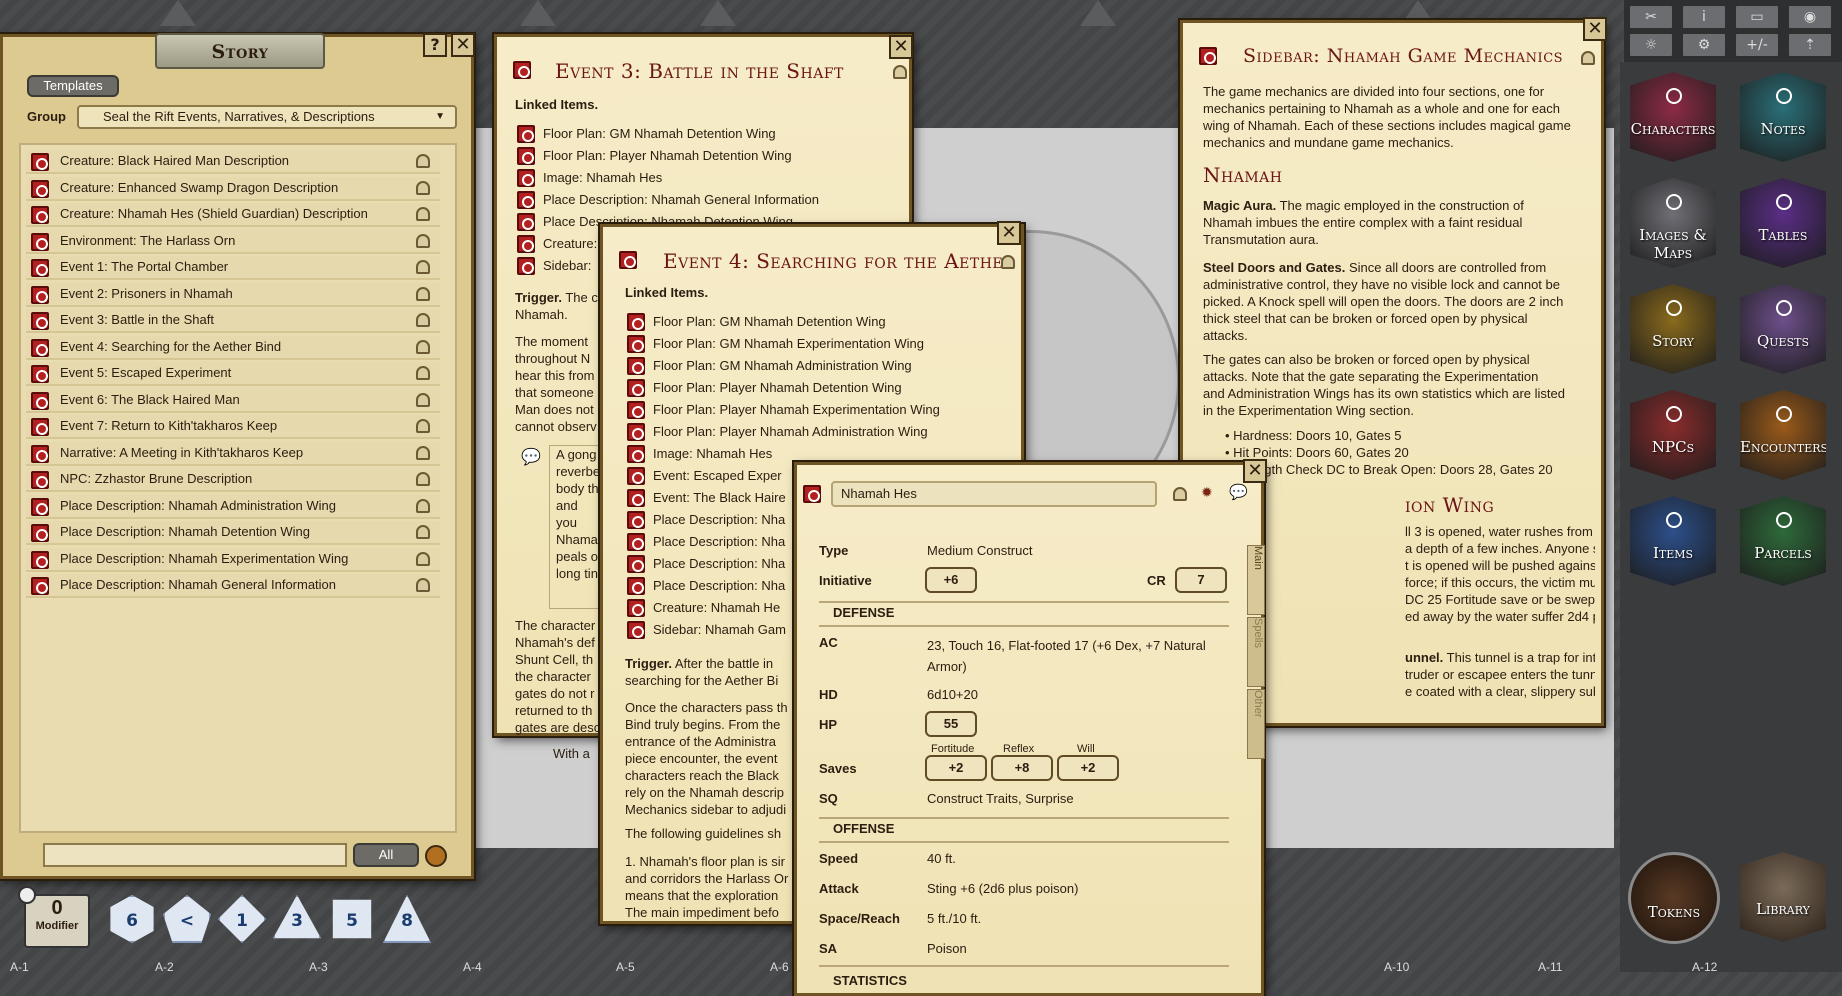 The width and height of the screenshot is (1842, 996). What do you see at coordinates (233, 347) in the screenshot?
I see `list-item: Event 4: Searching for the Aether Bind` at bounding box center [233, 347].